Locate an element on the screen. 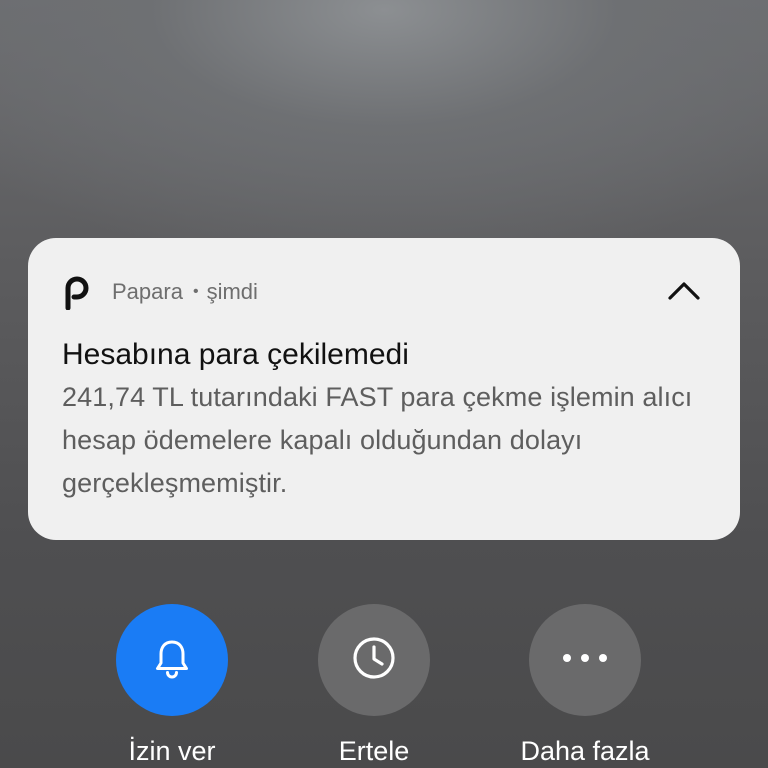  more-horizontal-icon is located at coordinates (585, 660).